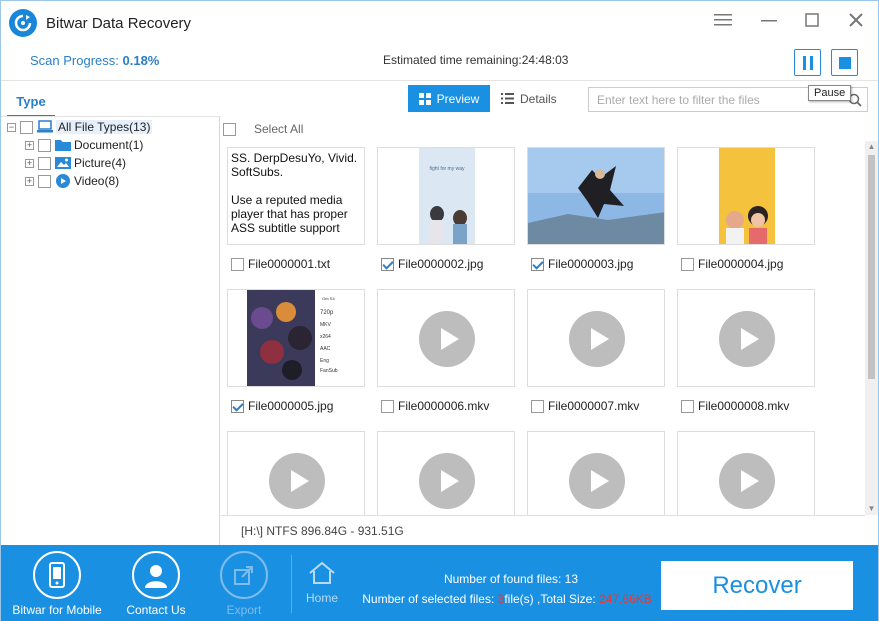 This screenshot has height=621, width=879. I want to click on vertical-scrollbar: ▲ ▼, so click(871, 328).